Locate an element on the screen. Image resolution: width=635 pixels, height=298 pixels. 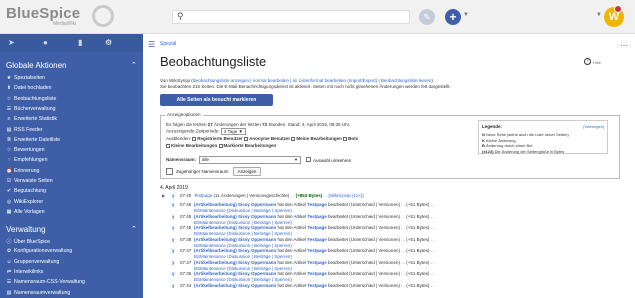
notification-badge is located at coordinates (618, 9).